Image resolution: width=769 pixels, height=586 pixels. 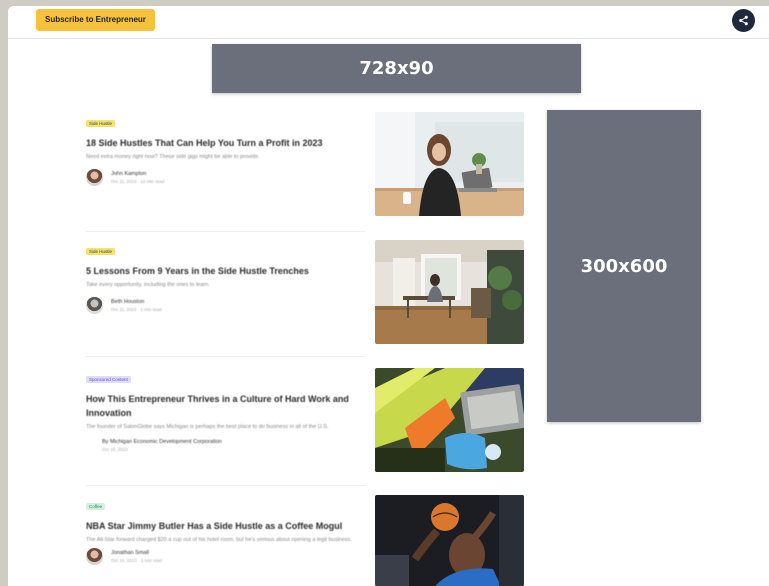 I want to click on byline: Jonathan Small Oct 10, 2023 · 2 min read, so click(x=226, y=556).